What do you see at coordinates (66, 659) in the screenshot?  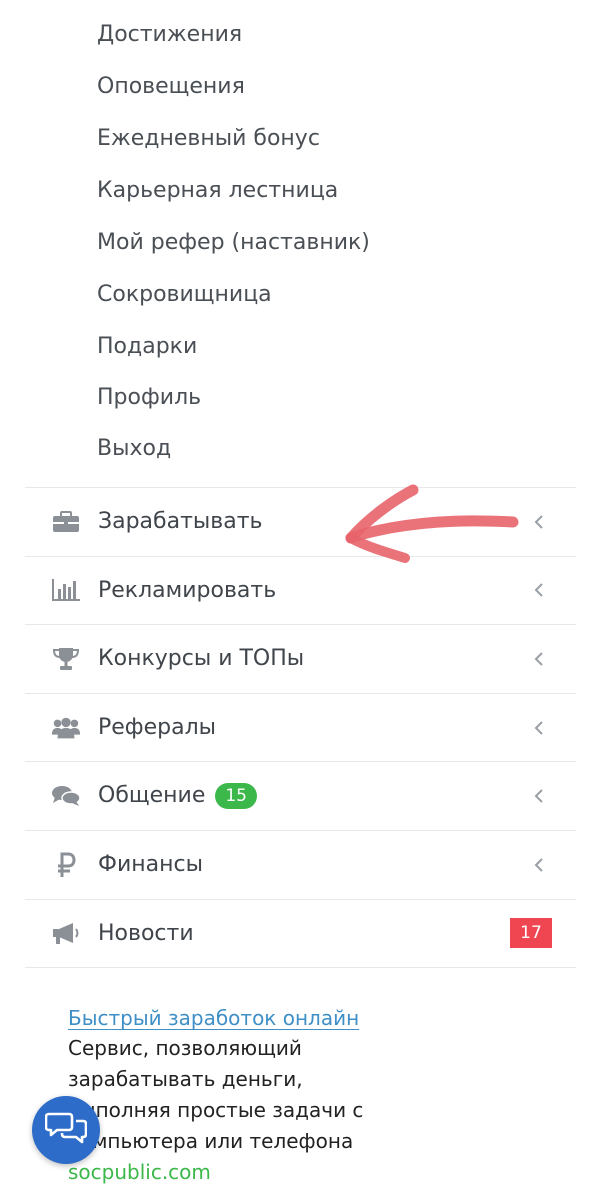 I see `trophy-icon` at bounding box center [66, 659].